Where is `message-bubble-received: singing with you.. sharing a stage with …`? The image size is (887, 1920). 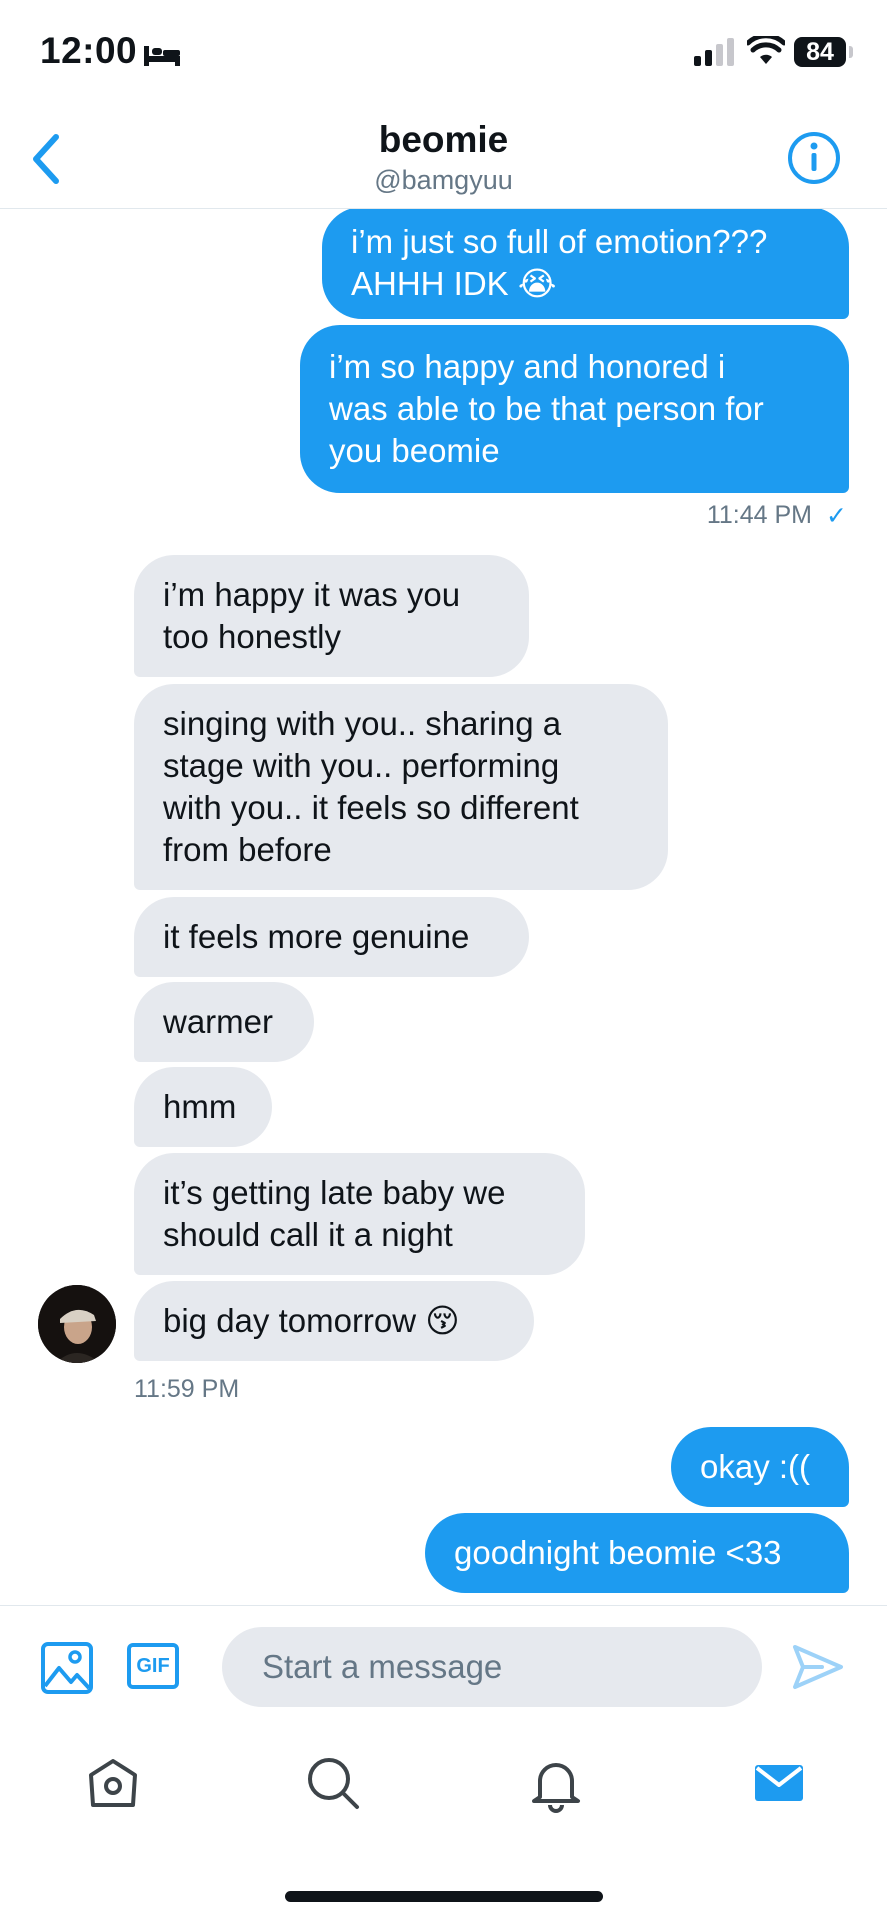 message-bubble-received: singing with you.. sharing a stage with … is located at coordinates (401, 787).